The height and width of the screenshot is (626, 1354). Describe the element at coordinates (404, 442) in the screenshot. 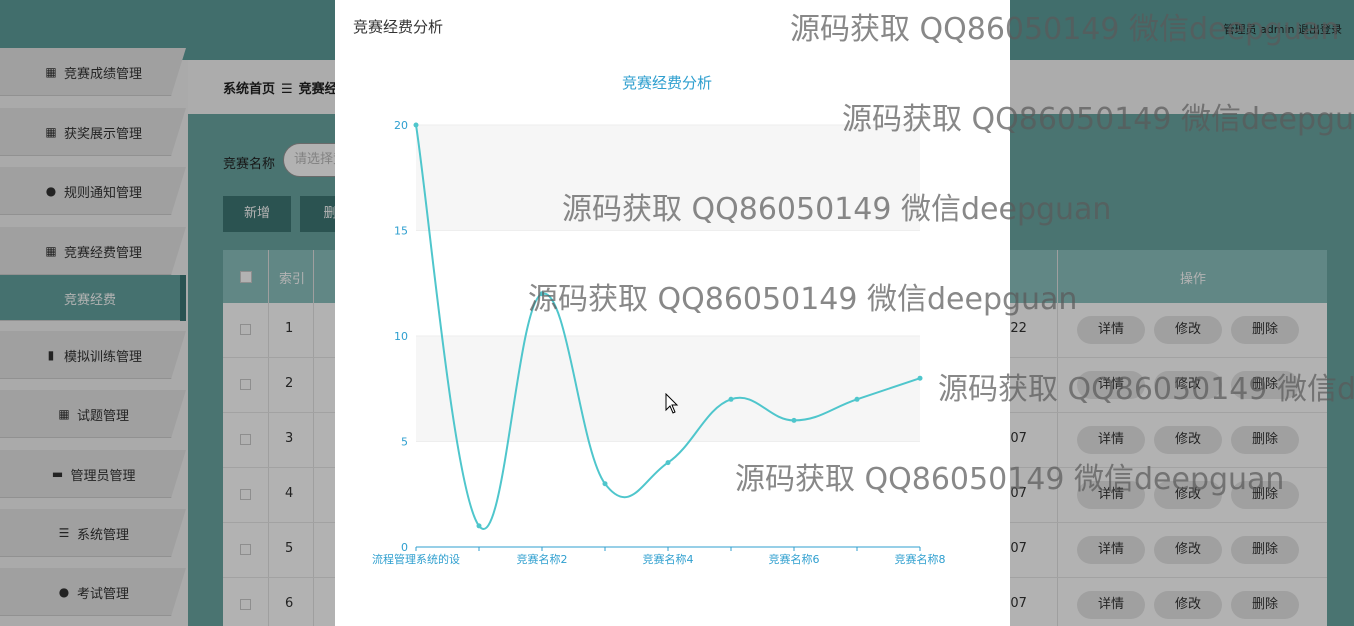

I see `y-tick-label: 5` at that location.